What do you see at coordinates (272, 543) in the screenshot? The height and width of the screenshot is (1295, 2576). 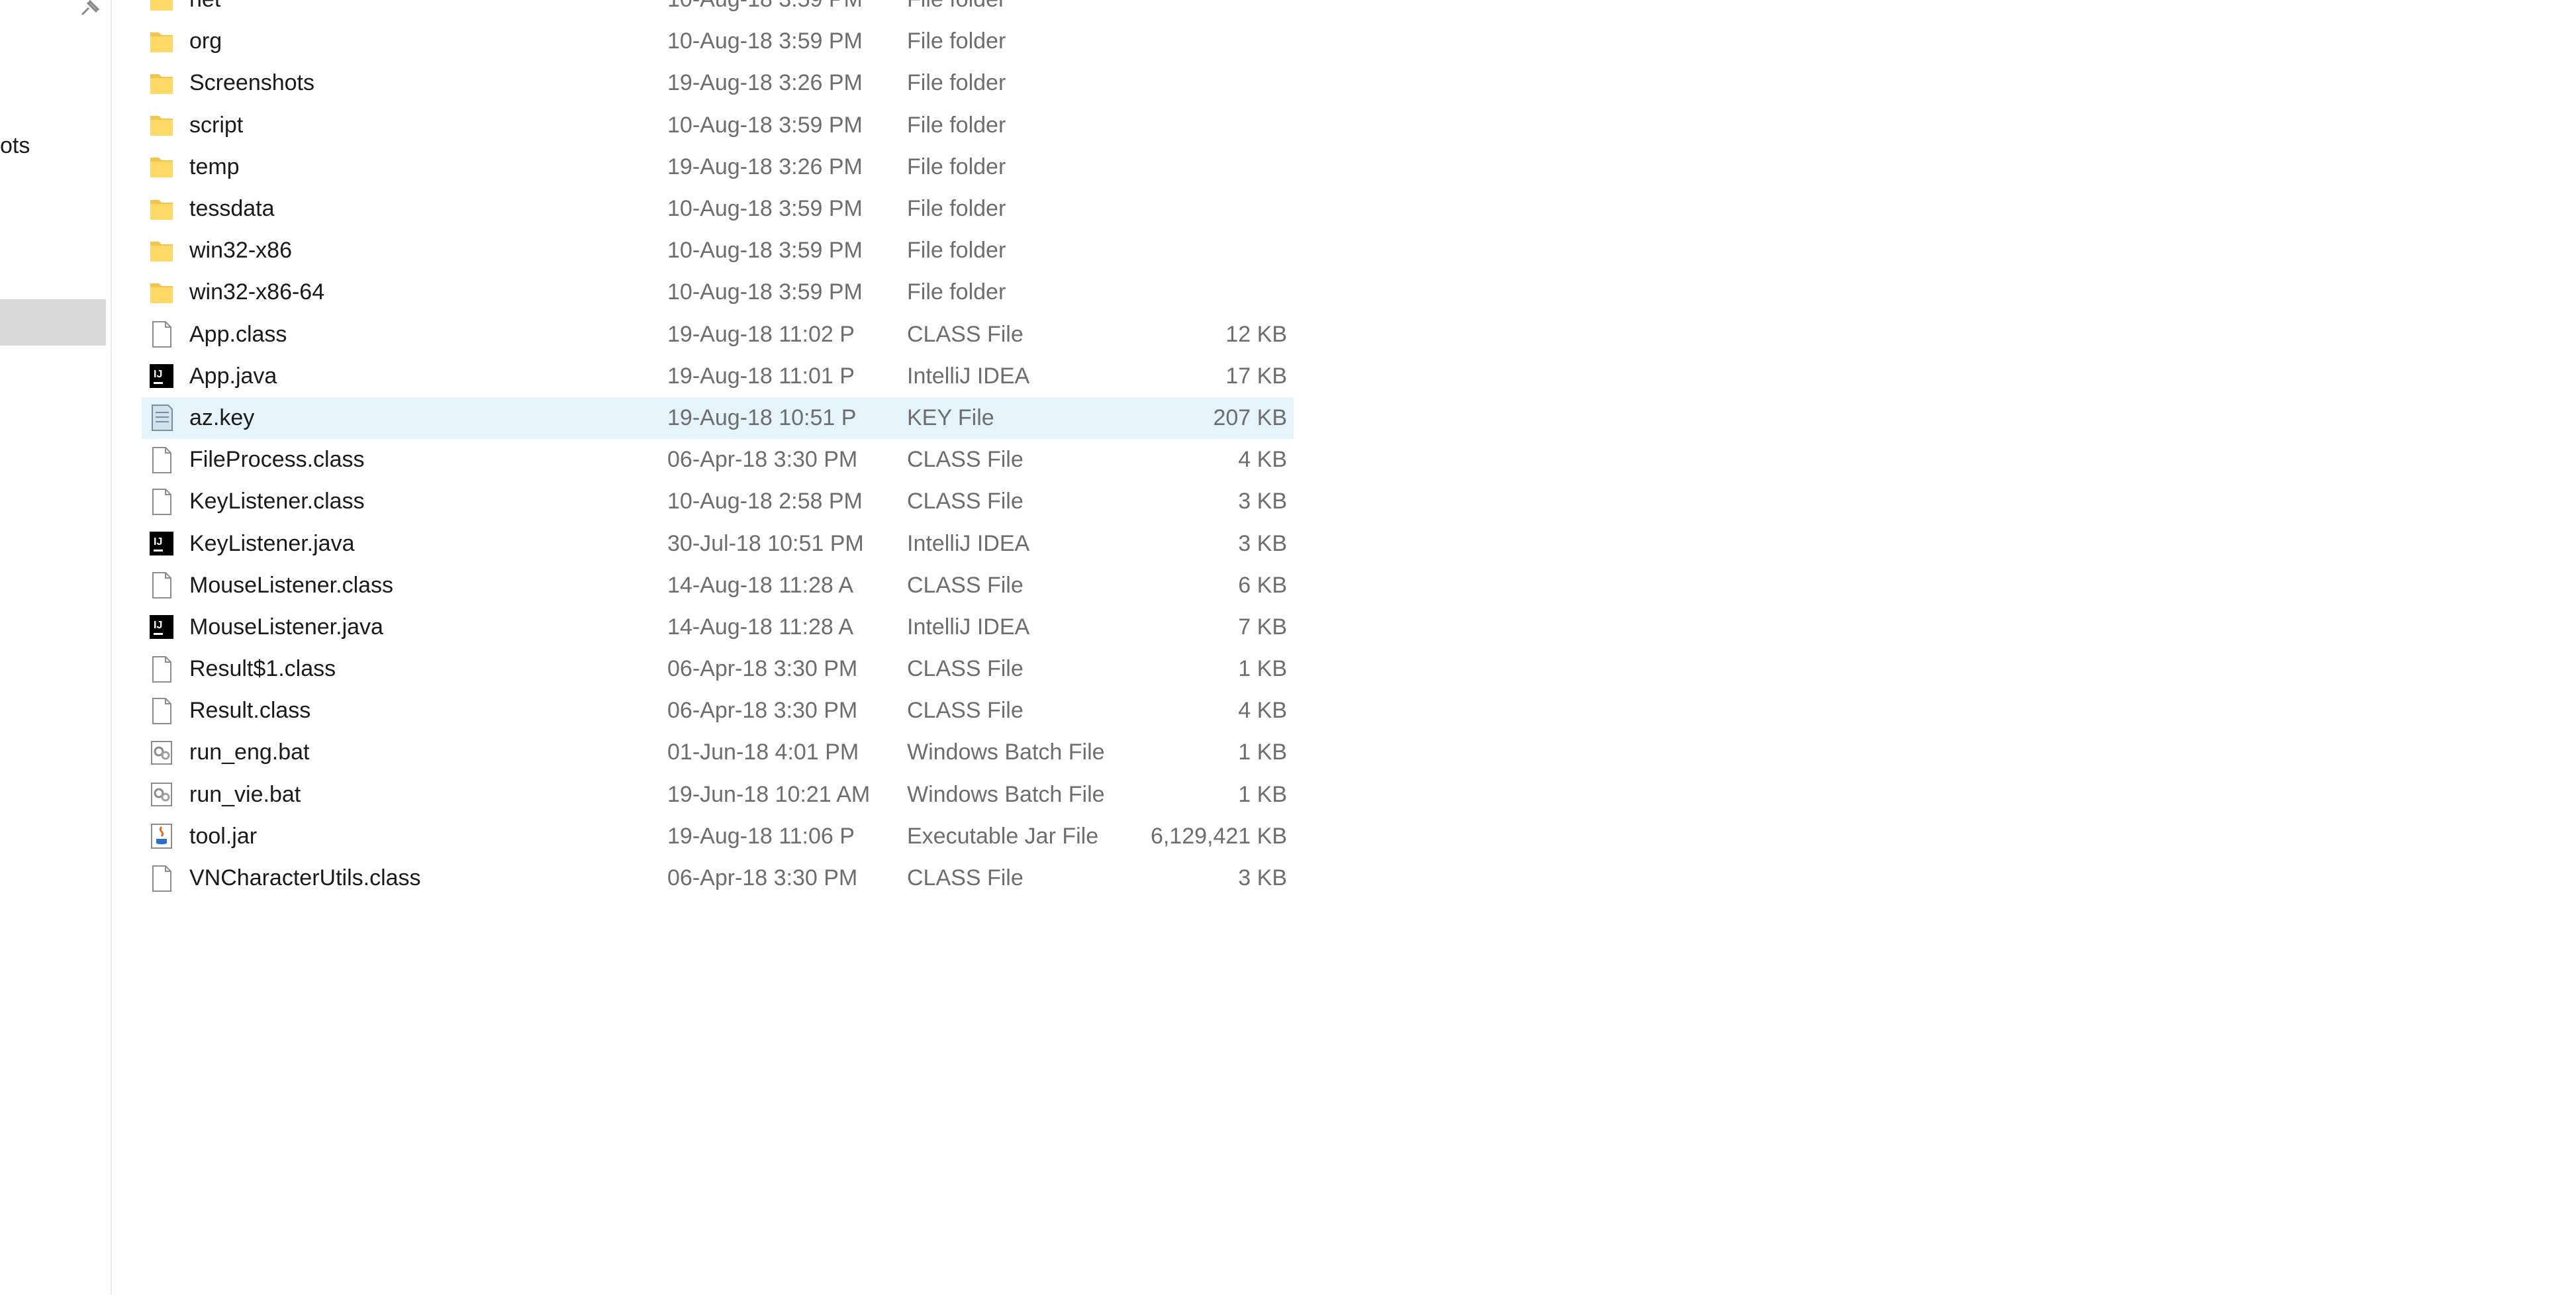 I see `file-name: KeyListener.java` at bounding box center [272, 543].